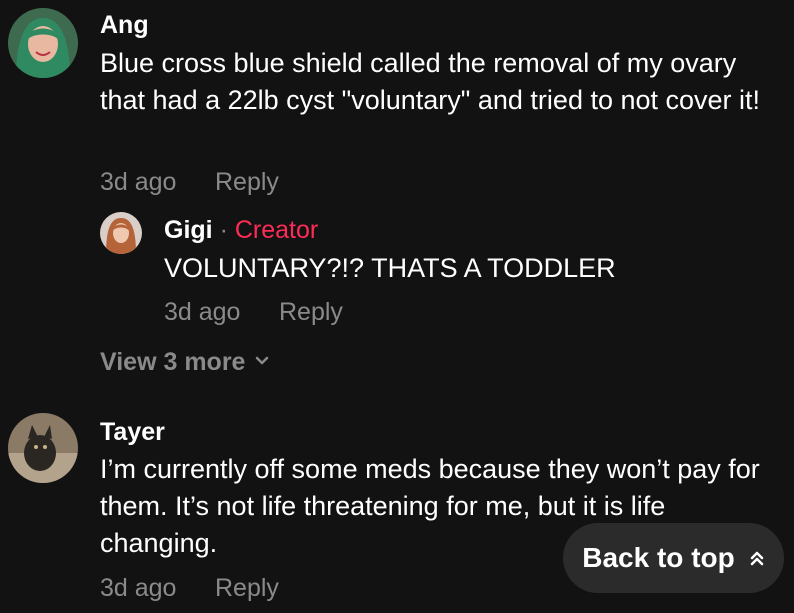  Describe the element at coordinates (124, 25) in the screenshot. I see `comment-author: Ang` at that location.